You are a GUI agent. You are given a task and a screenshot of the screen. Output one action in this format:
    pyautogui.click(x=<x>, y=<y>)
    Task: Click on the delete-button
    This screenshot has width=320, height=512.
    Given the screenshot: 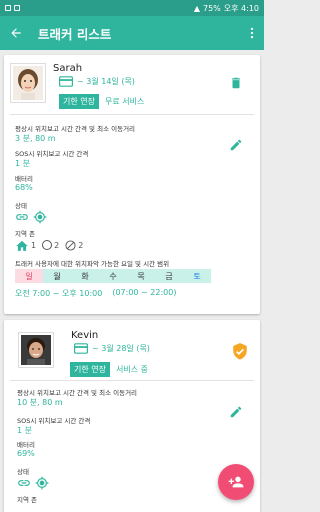 What is the action you would take?
    pyautogui.click(x=236, y=83)
    